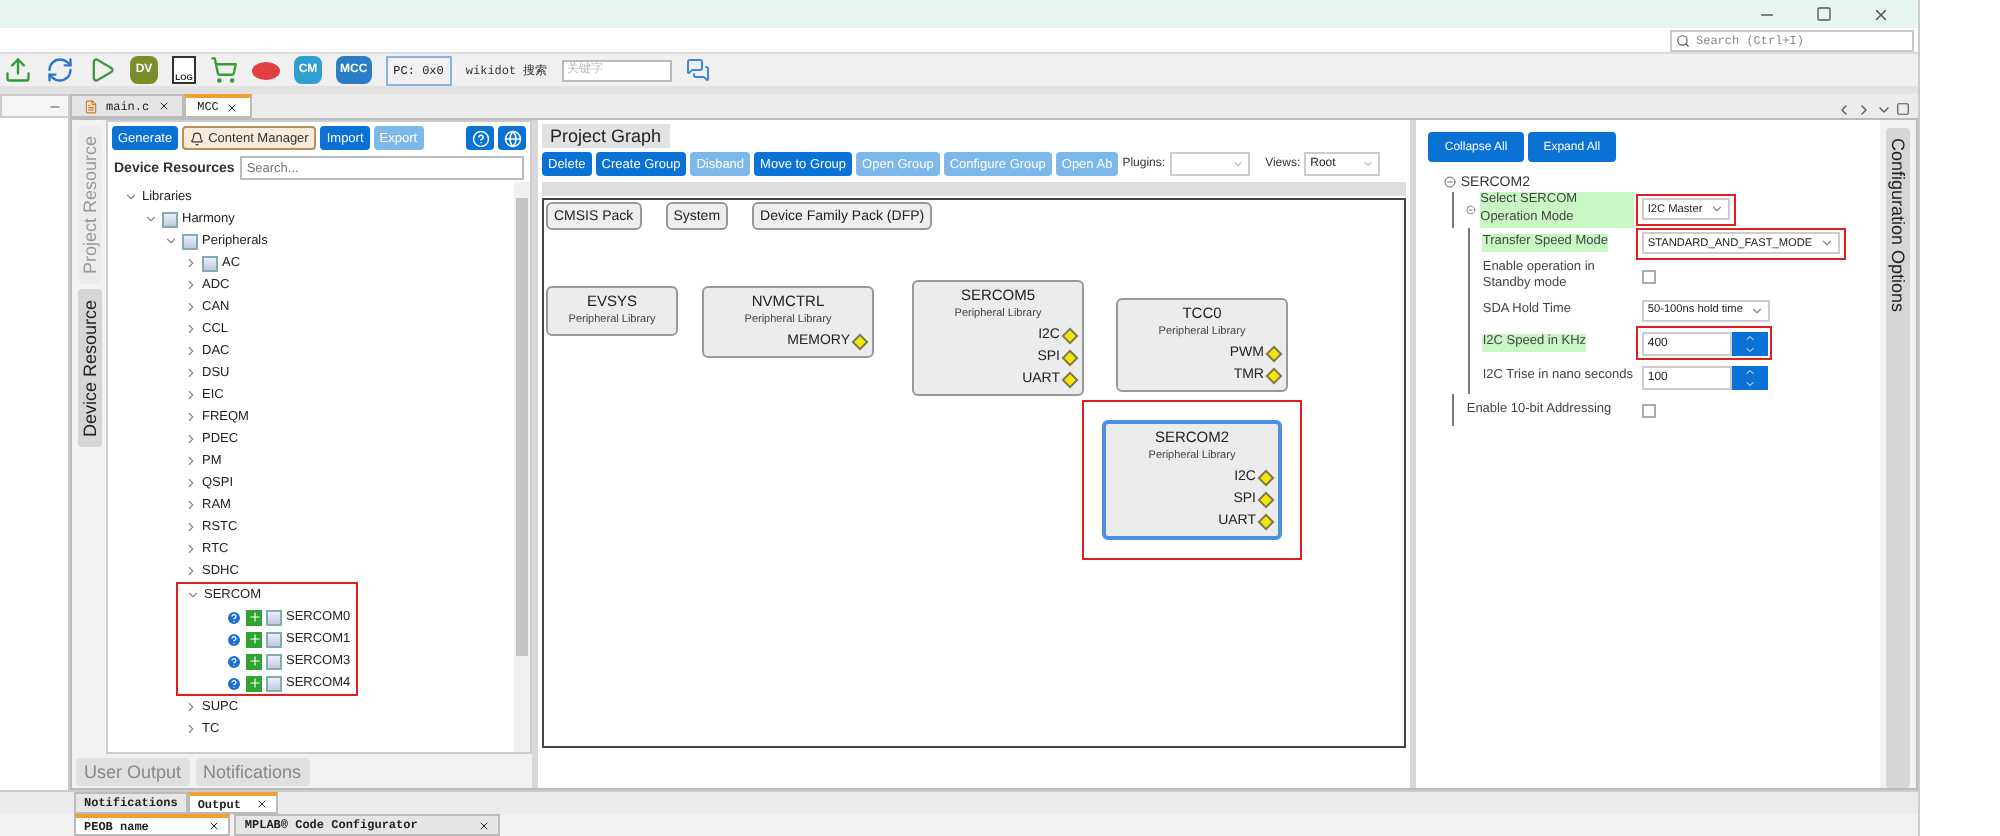  Describe the element at coordinates (480, 138) in the screenshot. I see `help-button` at that location.